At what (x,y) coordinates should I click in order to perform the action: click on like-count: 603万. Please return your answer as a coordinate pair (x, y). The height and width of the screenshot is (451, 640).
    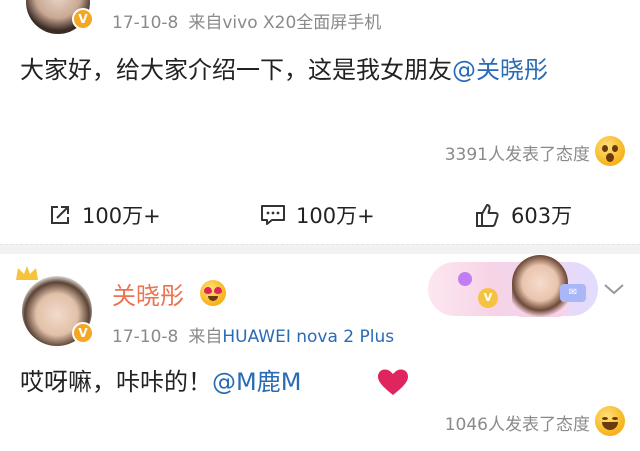
    Looking at the image, I should click on (542, 216).